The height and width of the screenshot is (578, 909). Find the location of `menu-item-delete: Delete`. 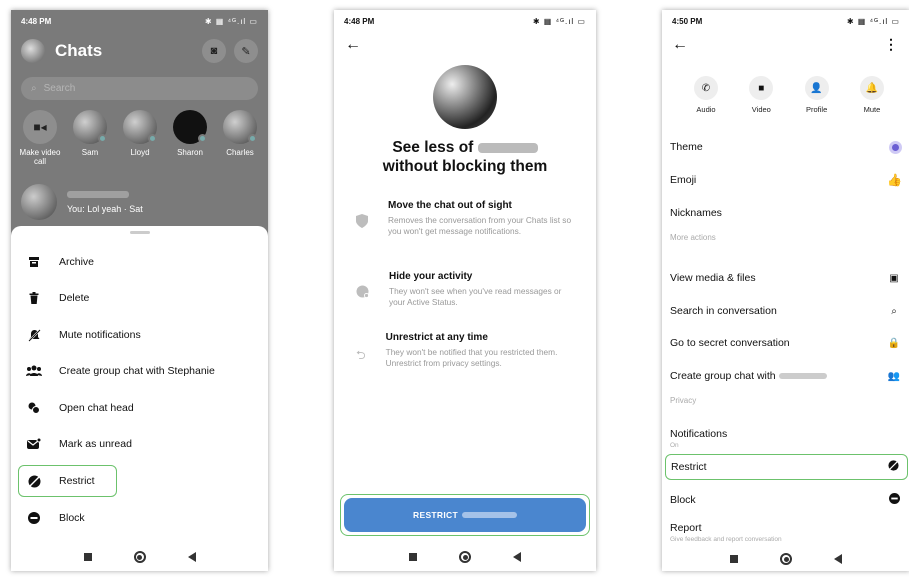

menu-item-delete: Delete is located at coordinates (139, 298).